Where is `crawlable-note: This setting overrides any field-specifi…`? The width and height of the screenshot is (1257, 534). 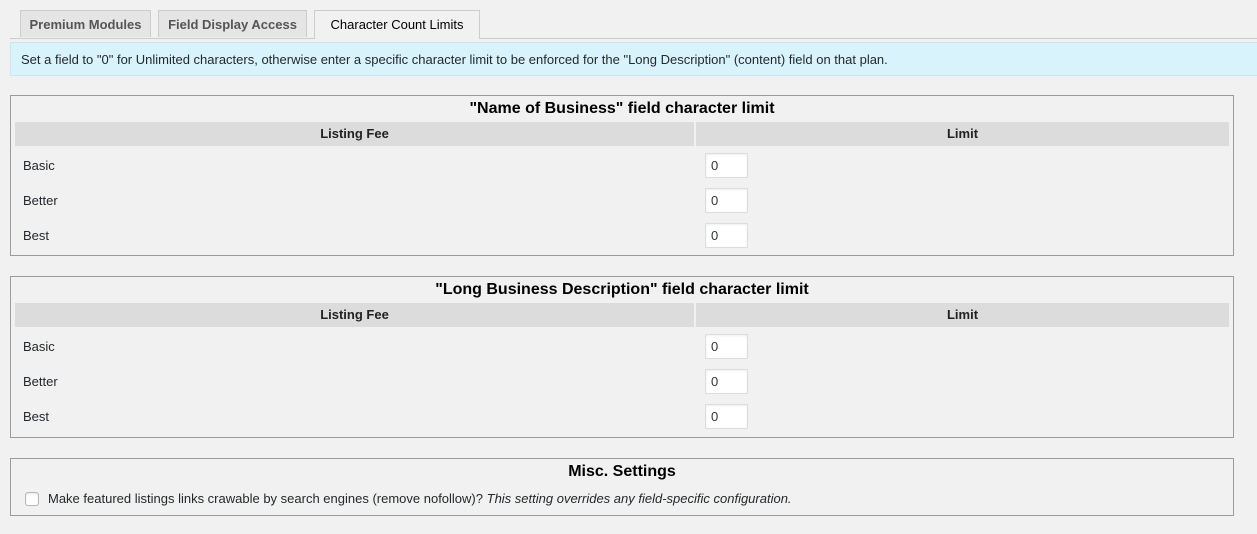 crawlable-note: This setting overrides any field-specifi… is located at coordinates (639, 498).